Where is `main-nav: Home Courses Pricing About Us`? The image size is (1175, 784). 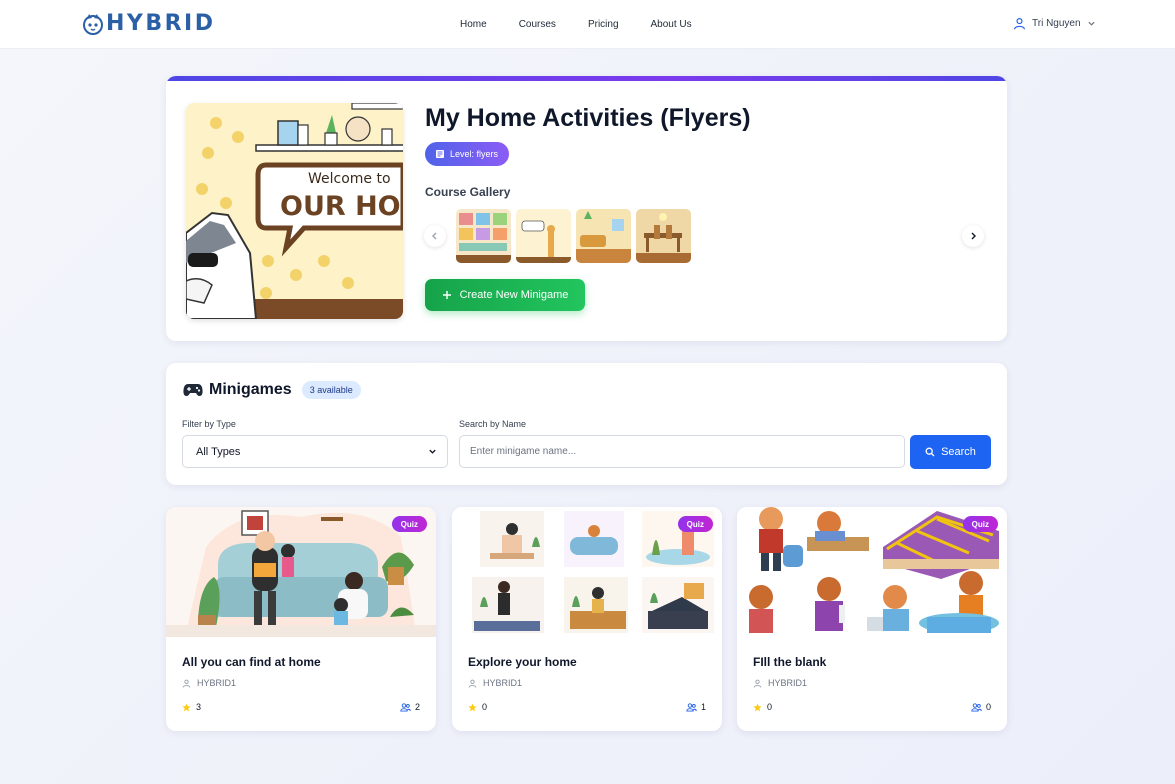
main-nav: Home Courses Pricing About Us is located at coordinates (592, 25).